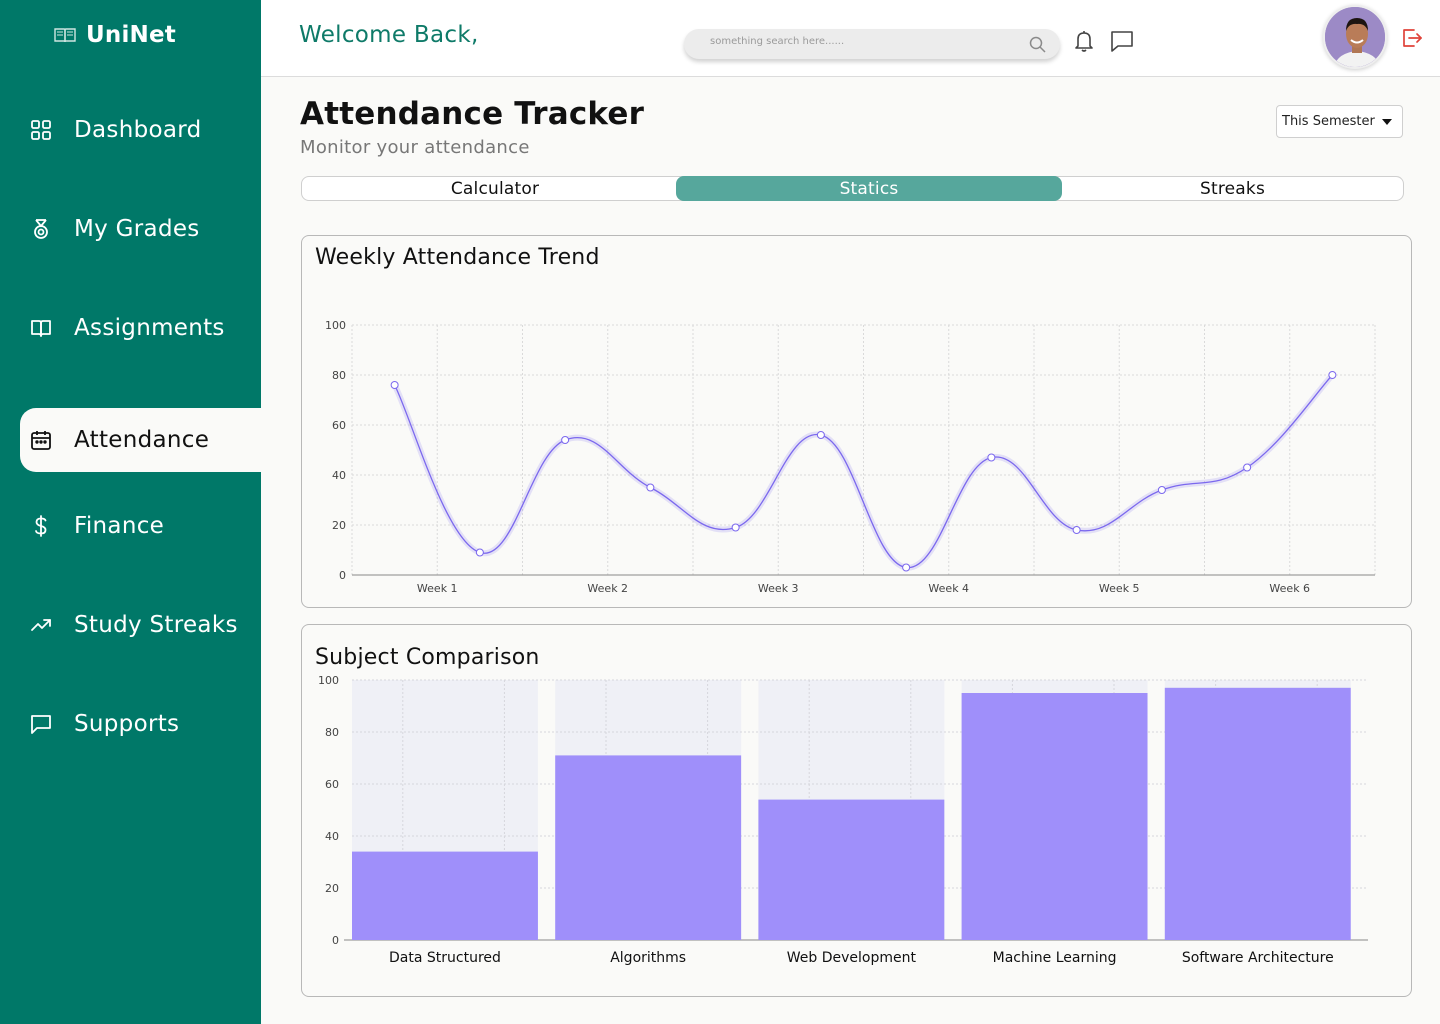 This screenshot has height=1024, width=1440. Describe the element at coordinates (778, 588) in the screenshot. I see `x-tick-label: Week 3` at that location.